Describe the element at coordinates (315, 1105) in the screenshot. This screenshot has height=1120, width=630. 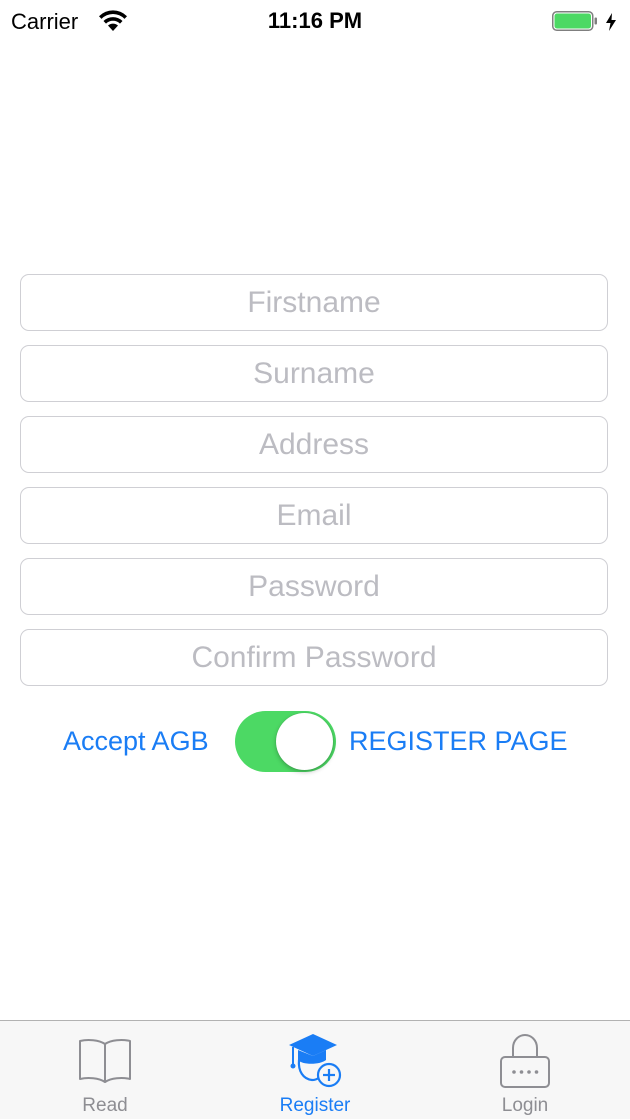
I see `tab-register-label: Register` at that location.